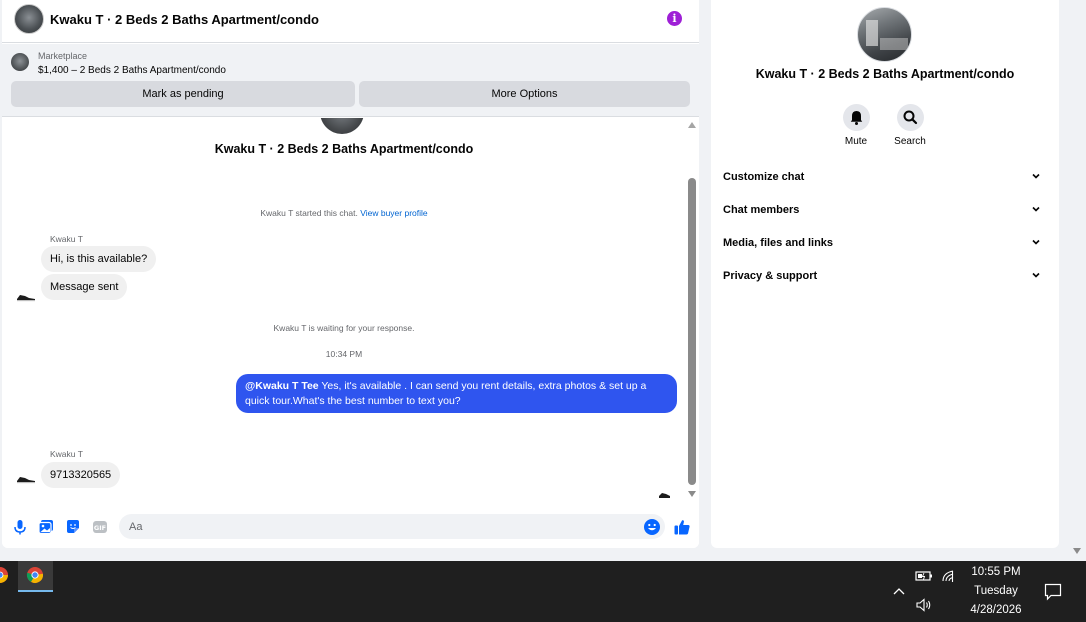  Describe the element at coordinates (682, 527) in the screenshot. I see `thumbs-up-icon` at that location.